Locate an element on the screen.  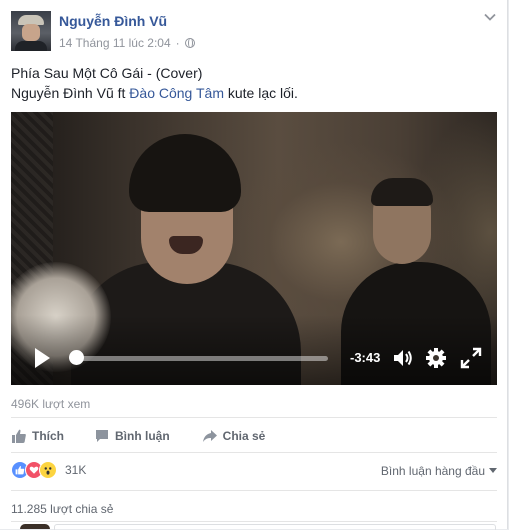
settings-gear-icon is located at coordinates (436, 358).